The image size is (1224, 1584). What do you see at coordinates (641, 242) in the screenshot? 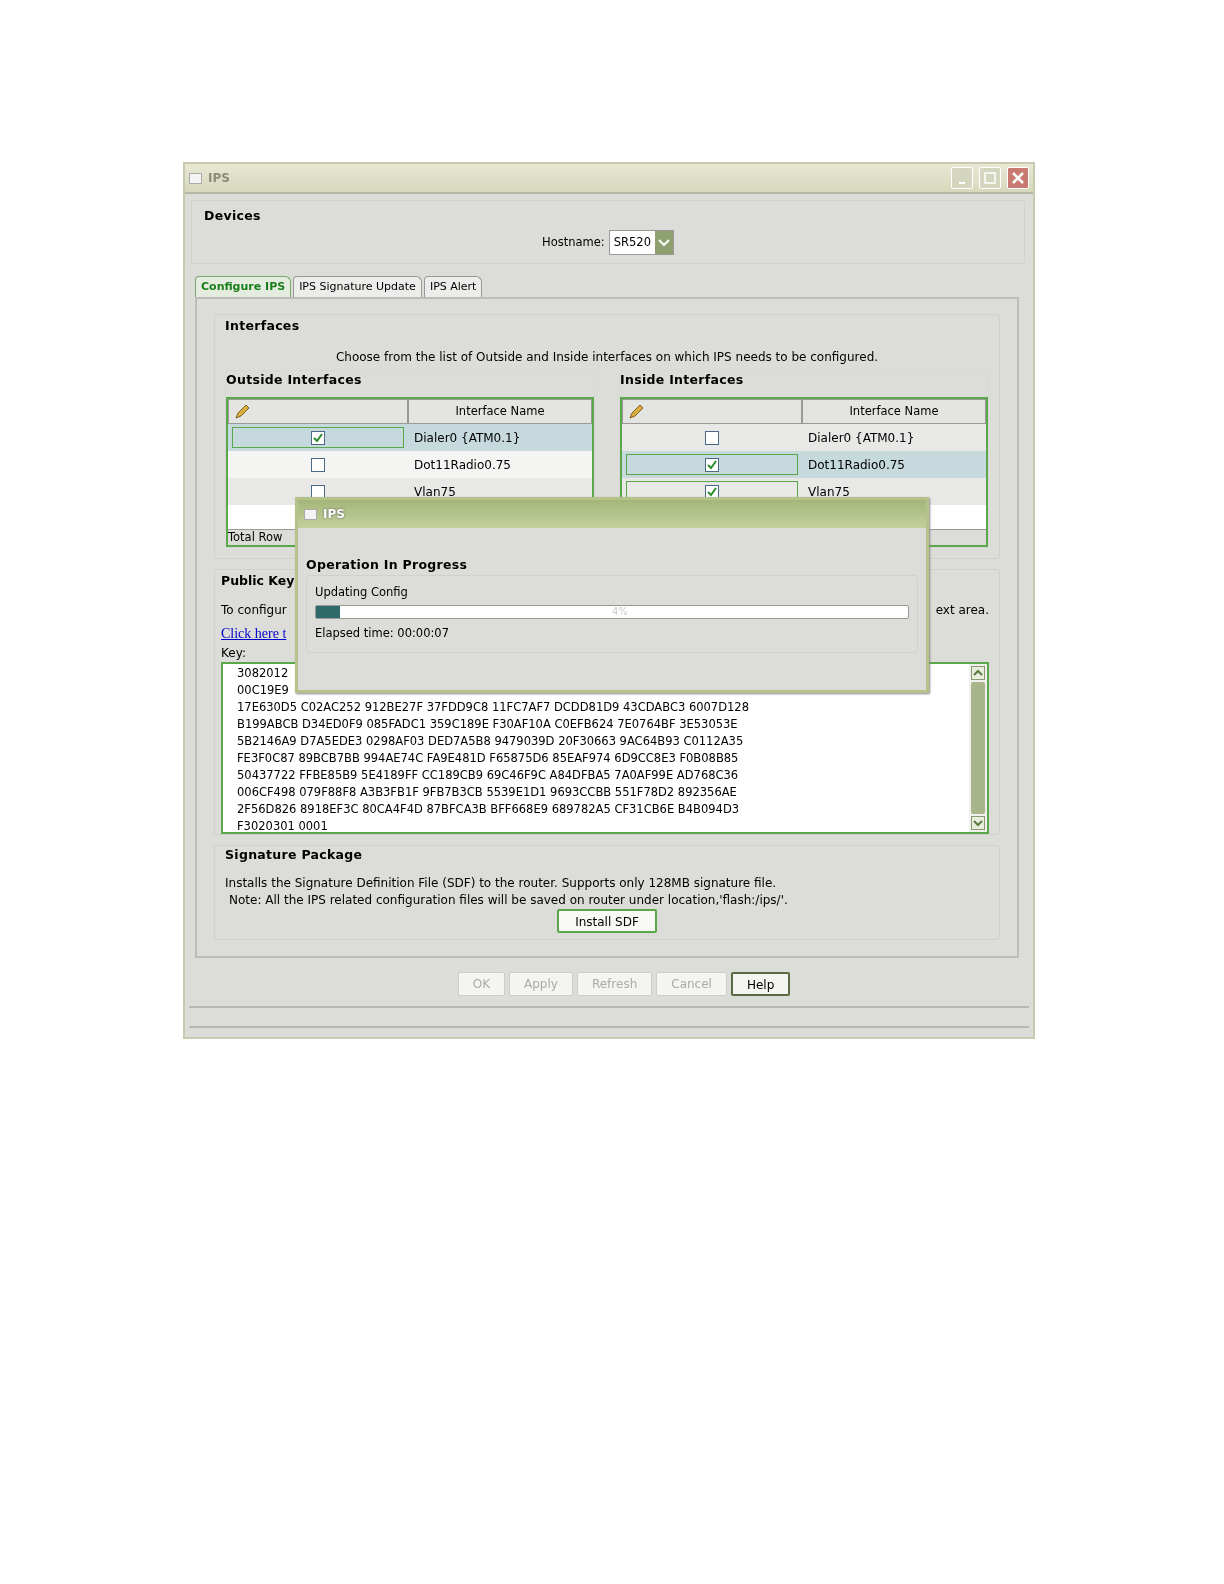
I see `hostname-dropdown: SR520` at bounding box center [641, 242].